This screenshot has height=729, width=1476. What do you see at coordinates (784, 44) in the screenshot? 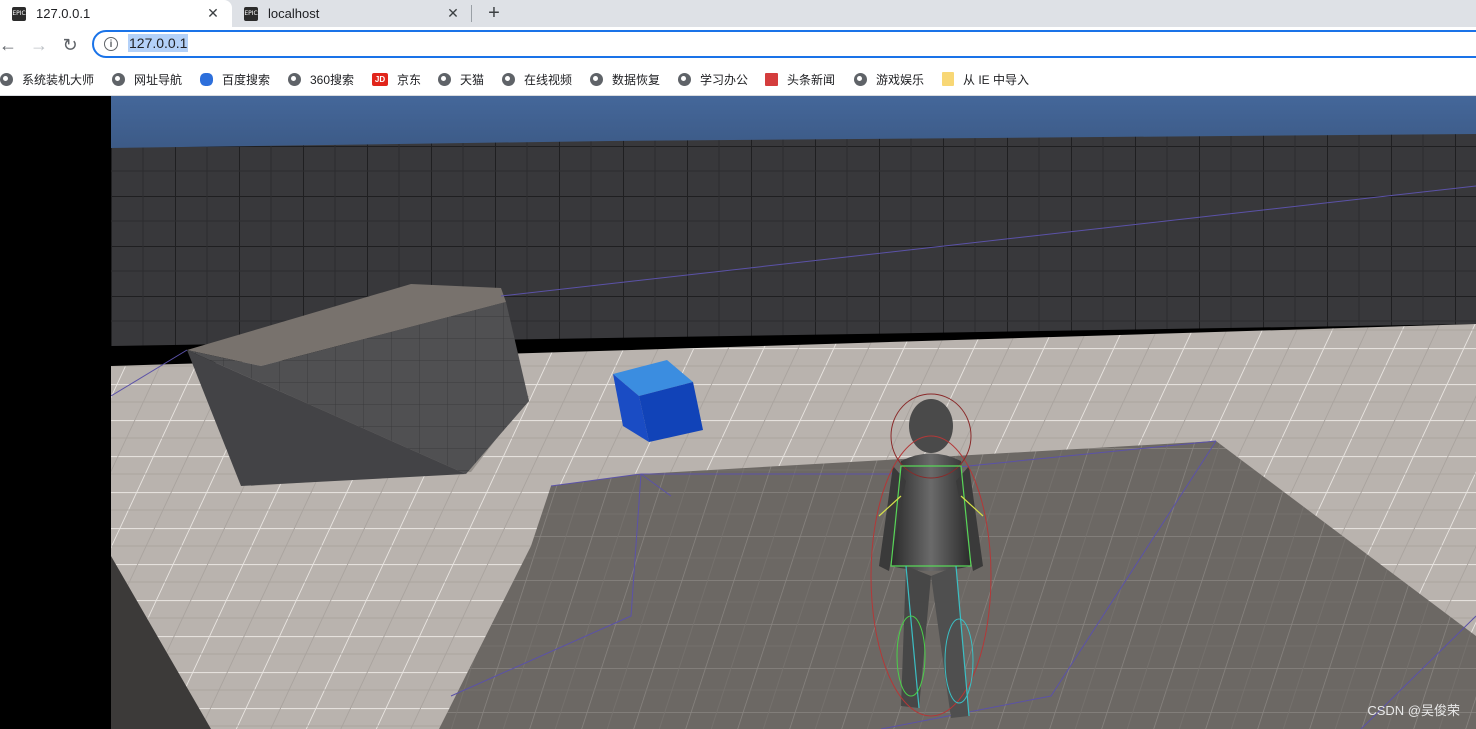
I see `address-bar: i 127.0.0.1` at bounding box center [784, 44].